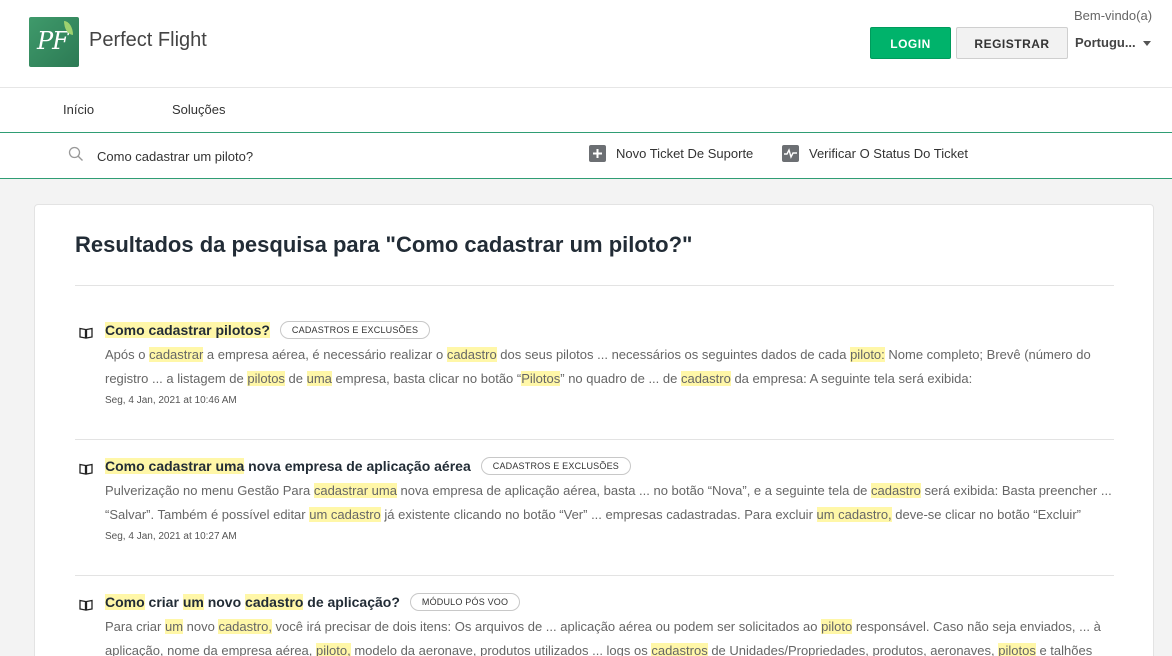  What do you see at coordinates (790, 153) in the screenshot?
I see `pulse-icon` at bounding box center [790, 153].